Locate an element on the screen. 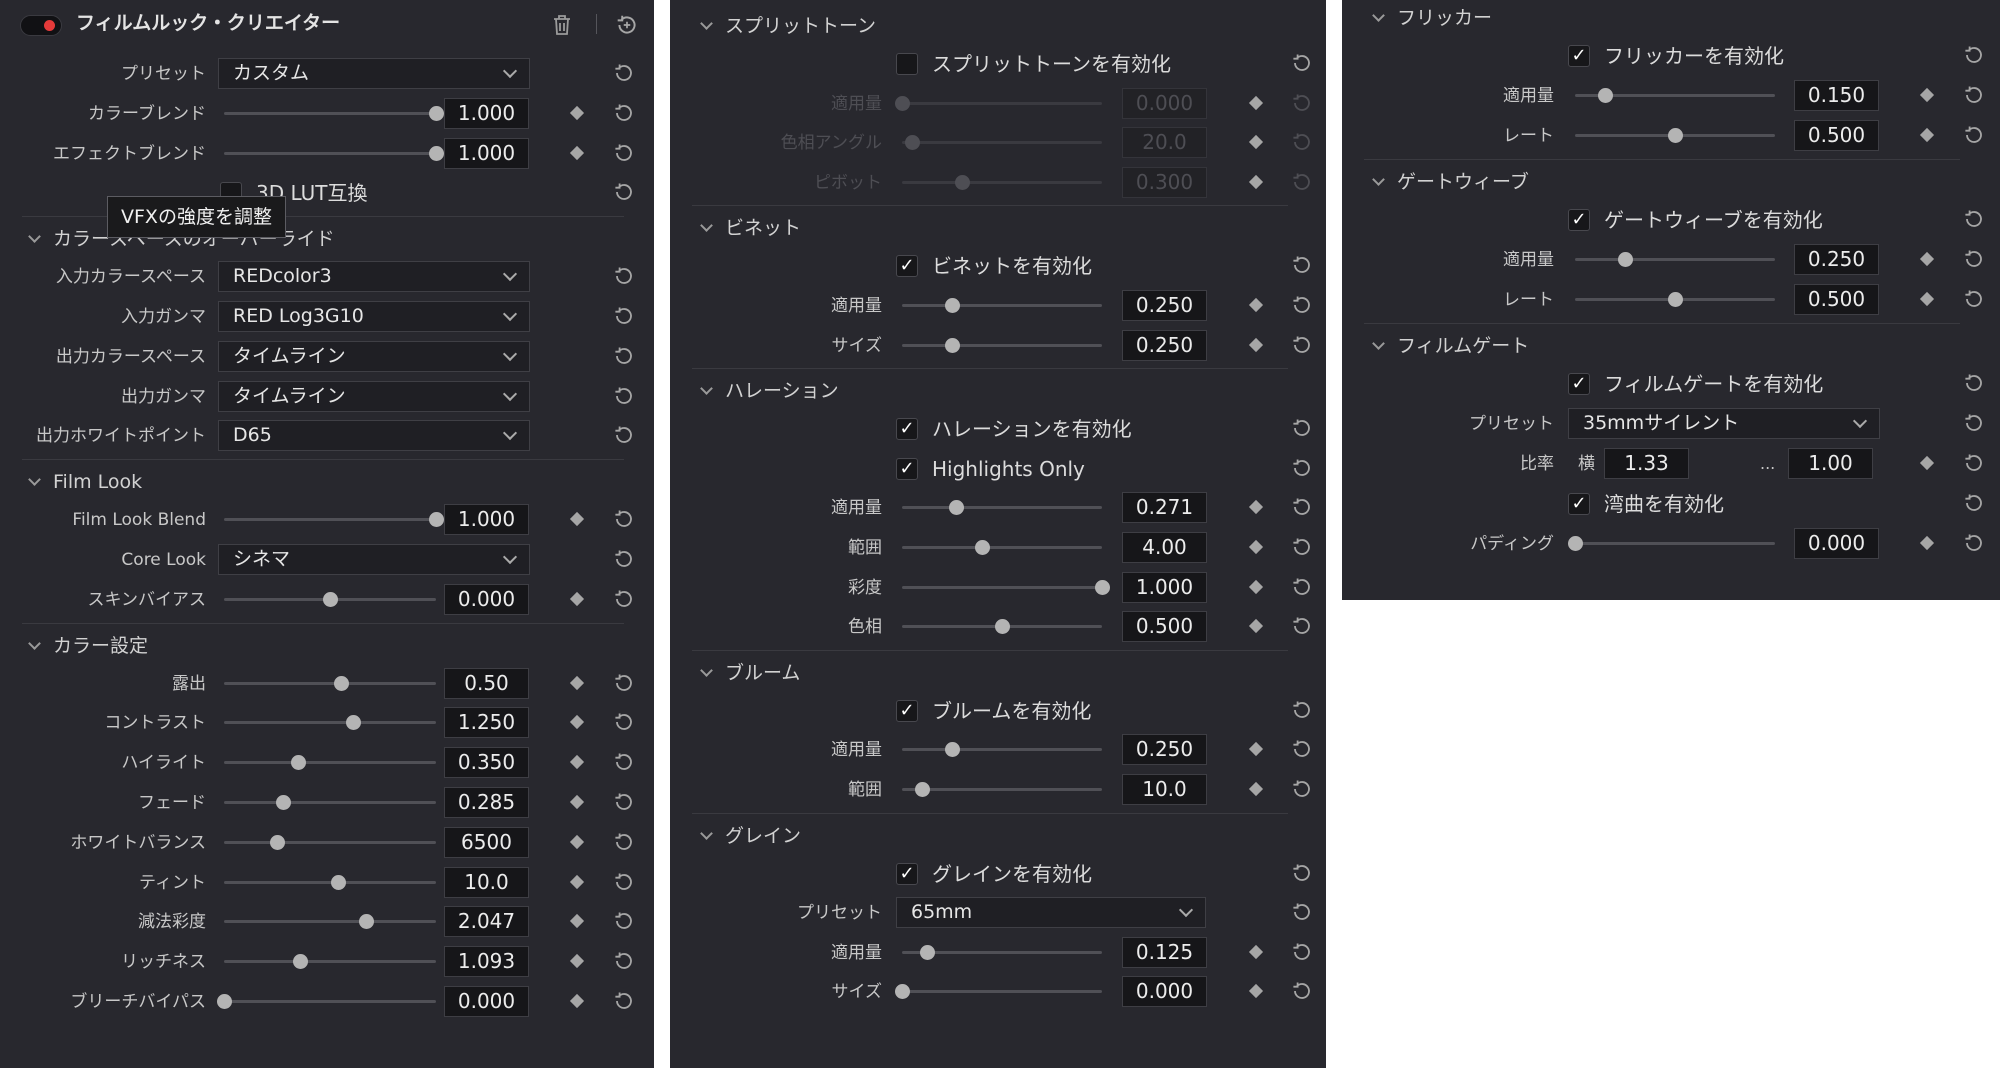 The height and width of the screenshot is (1068, 2000). section-header: フリッカー is located at coordinates (1432, 18).